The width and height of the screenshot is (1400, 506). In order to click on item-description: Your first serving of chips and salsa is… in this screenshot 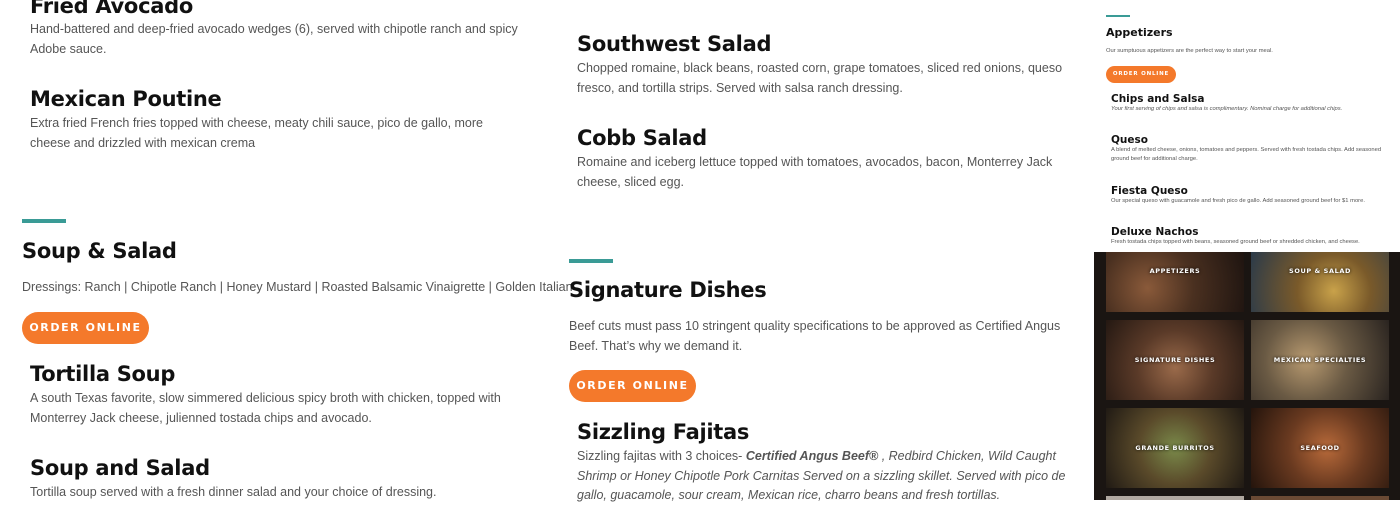, I will do `click(1227, 109)`.